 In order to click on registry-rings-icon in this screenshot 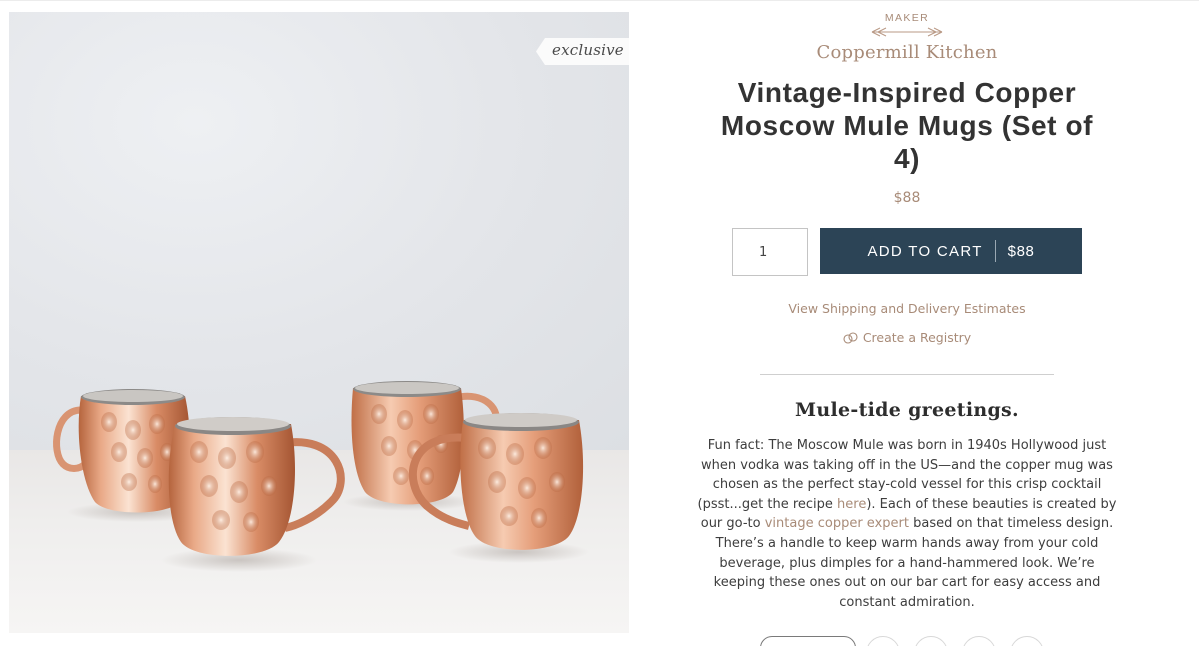, I will do `click(850, 337)`.